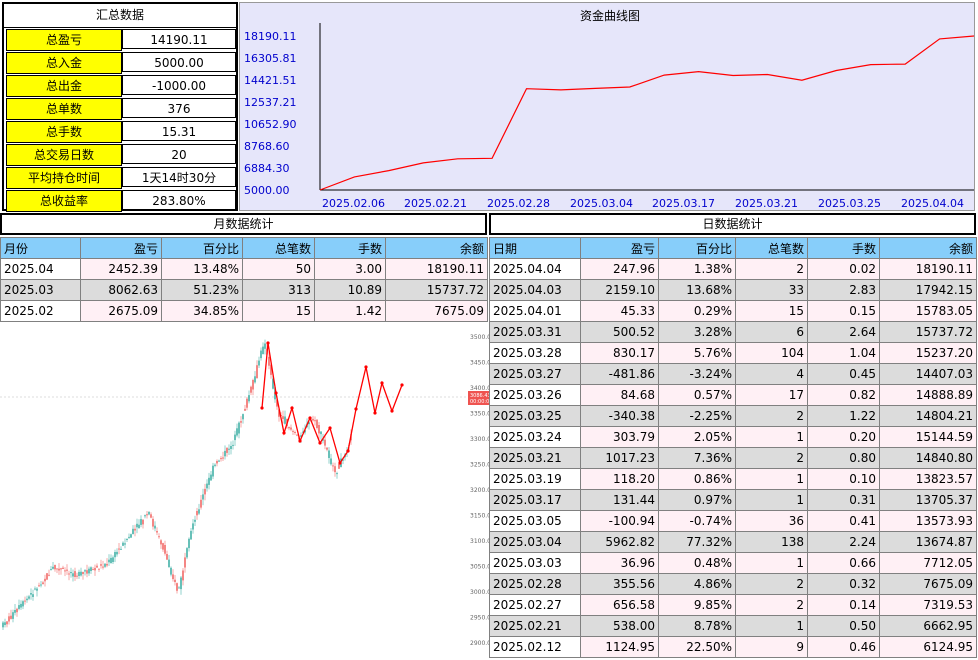  What do you see at coordinates (436, 269) in the screenshot?
I see `table-cell: 18190.11` at bounding box center [436, 269].